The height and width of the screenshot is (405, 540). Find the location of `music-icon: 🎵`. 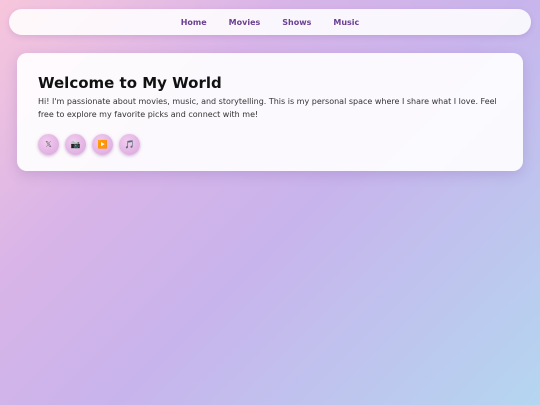

music-icon: 🎵 is located at coordinates (129, 144).